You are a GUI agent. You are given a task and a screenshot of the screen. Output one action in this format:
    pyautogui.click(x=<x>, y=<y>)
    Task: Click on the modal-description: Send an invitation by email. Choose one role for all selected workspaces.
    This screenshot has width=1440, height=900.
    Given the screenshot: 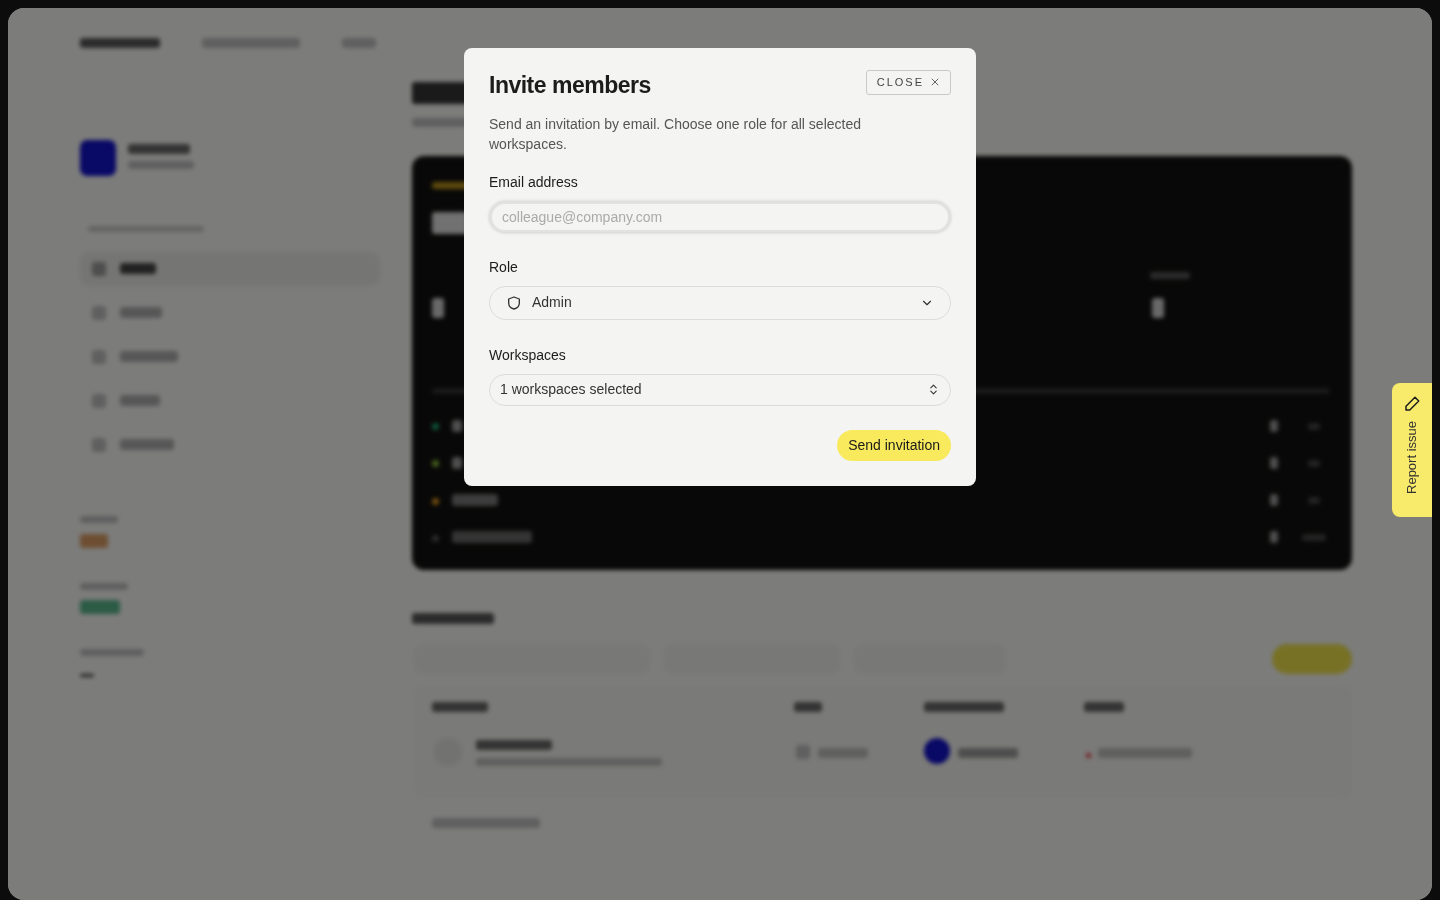 What is the action you would take?
    pyautogui.click(x=675, y=134)
    